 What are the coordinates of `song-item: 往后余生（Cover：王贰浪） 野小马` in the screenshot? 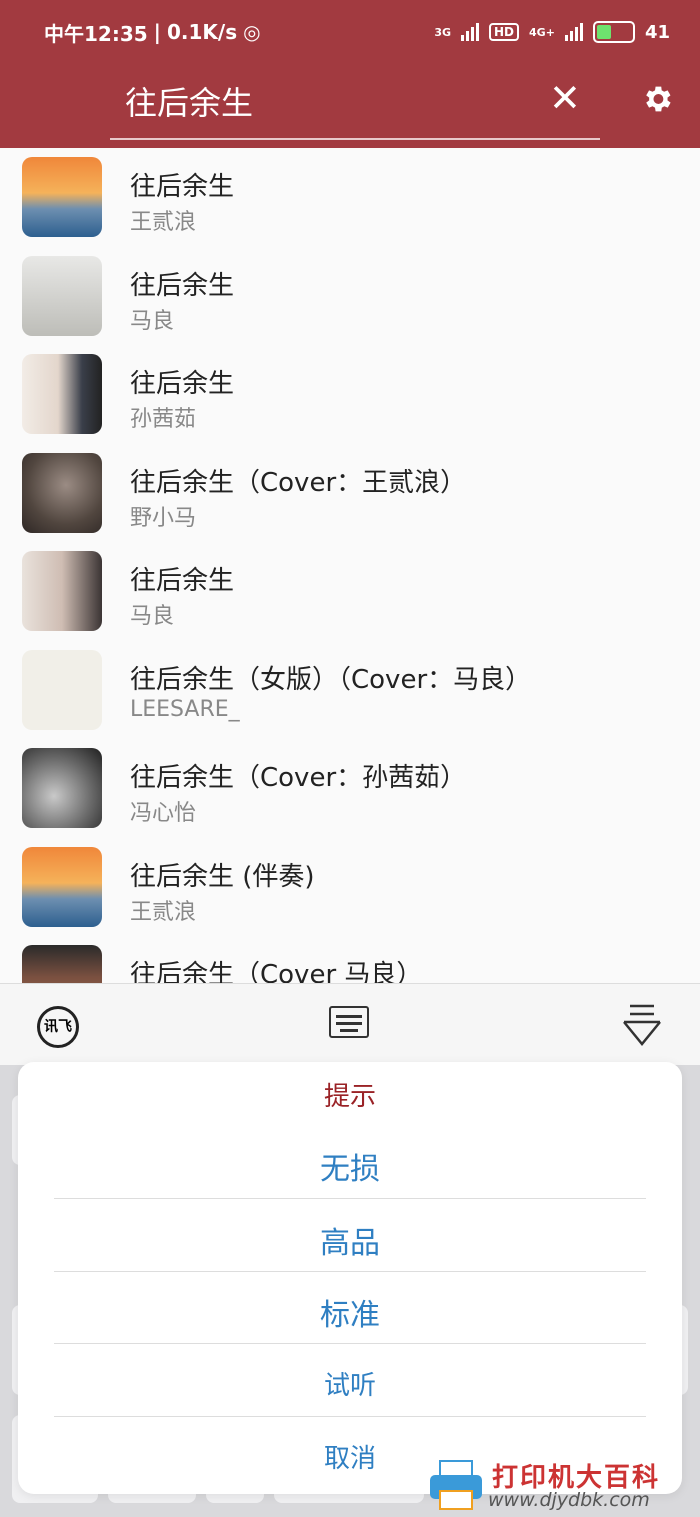 It's located at (350, 493).